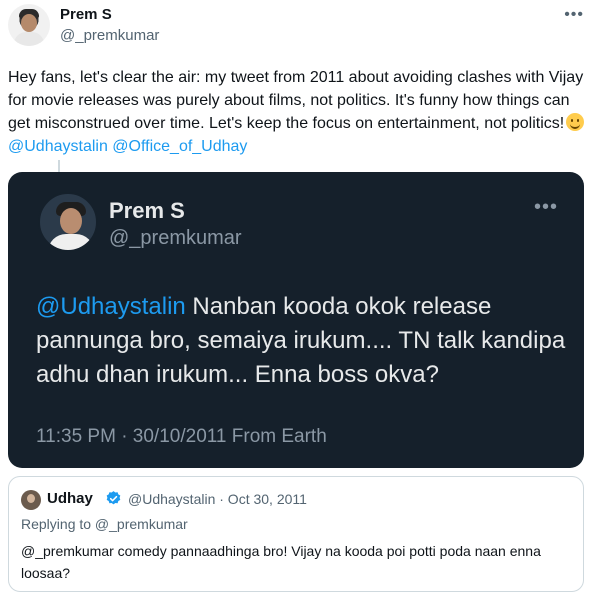 The image size is (600, 600). What do you see at coordinates (179, 146) in the screenshot?
I see `mention-office-of-udhay: @Office_of_Udhay` at bounding box center [179, 146].